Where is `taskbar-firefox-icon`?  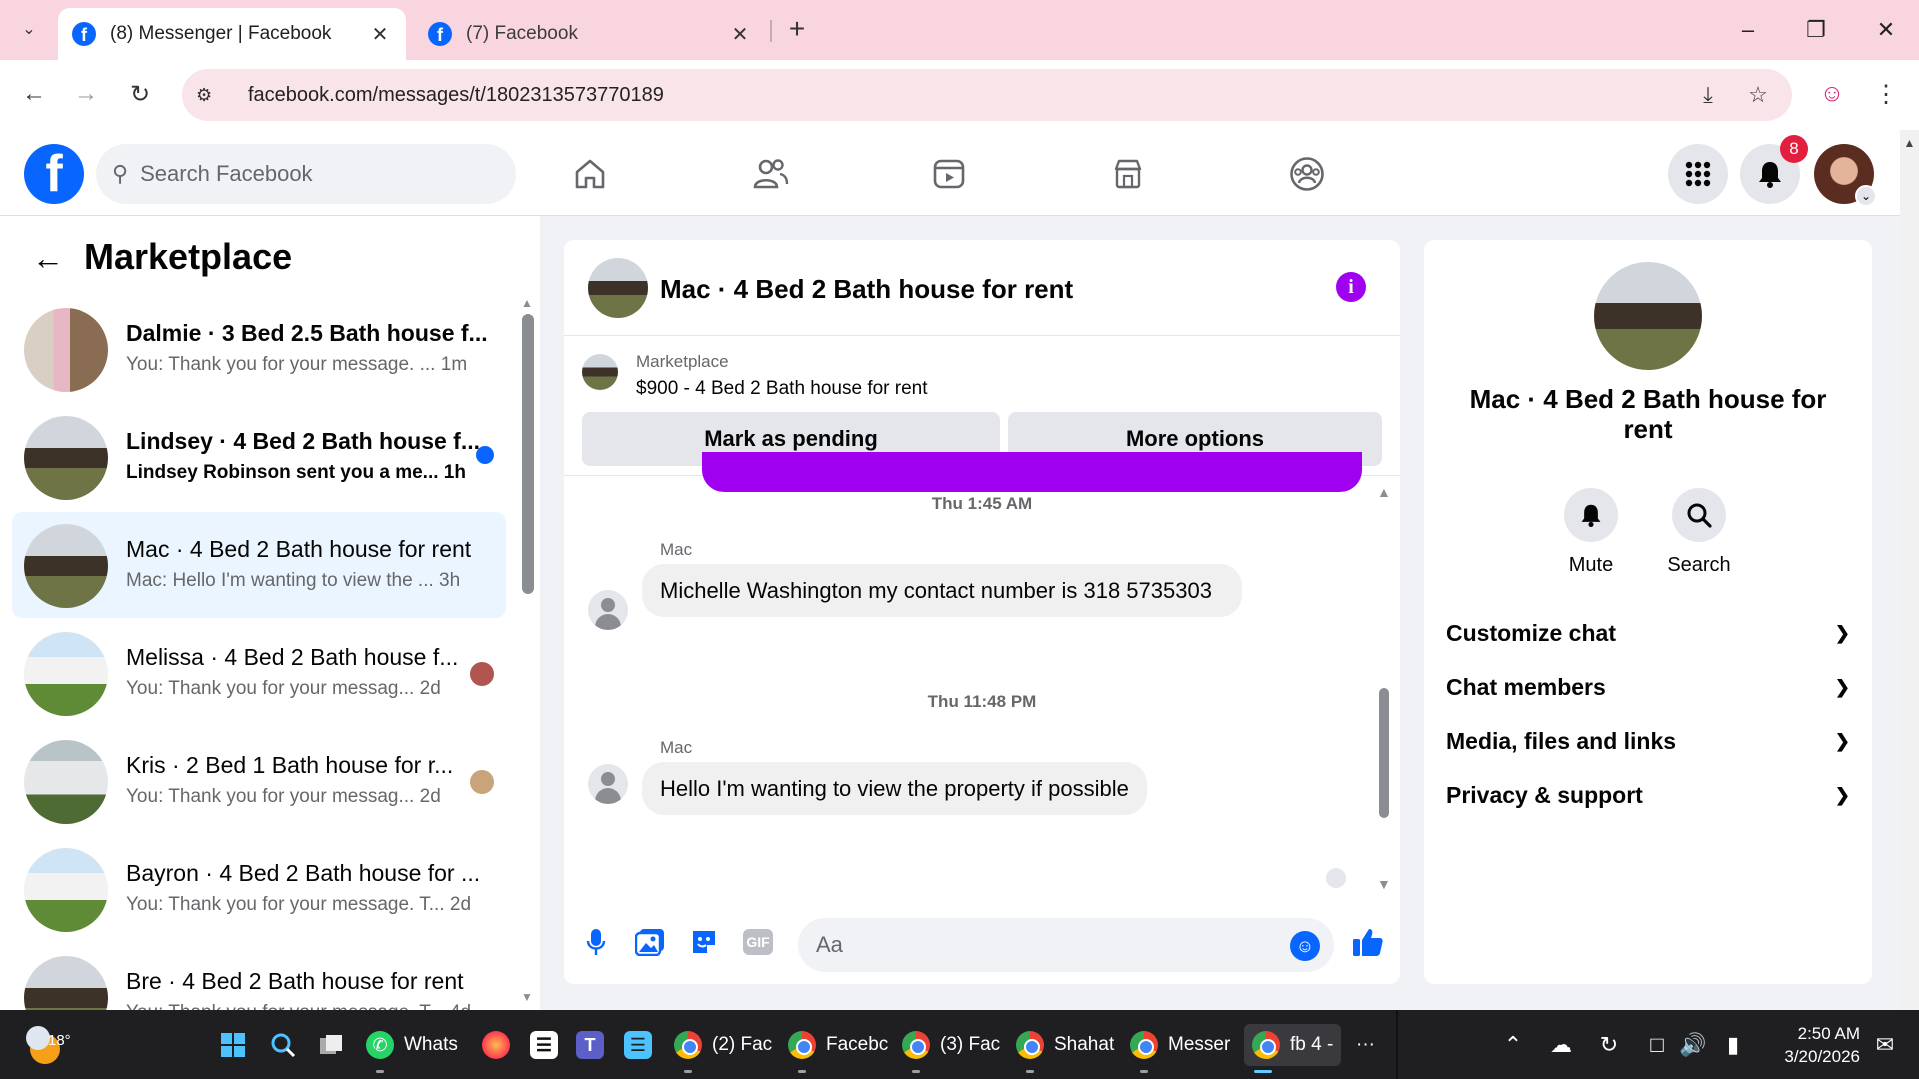 taskbar-firefox-icon is located at coordinates (501, 1045).